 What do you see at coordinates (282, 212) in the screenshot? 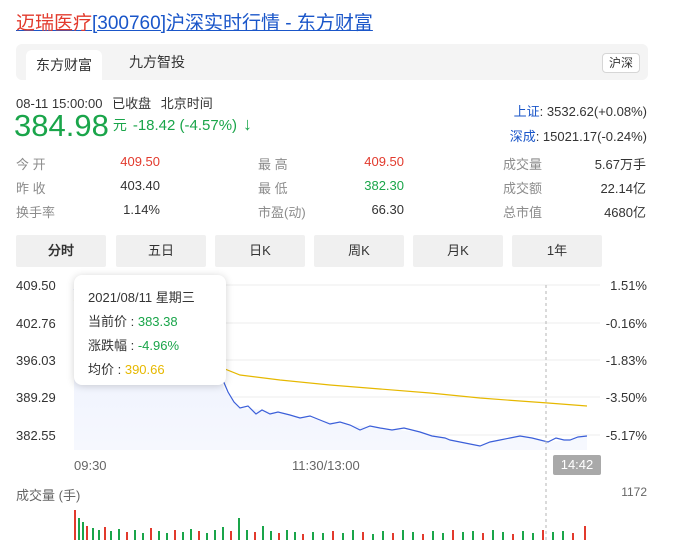
I see `stat-pe-label: 市盈(动)` at bounding box center [282, 212].